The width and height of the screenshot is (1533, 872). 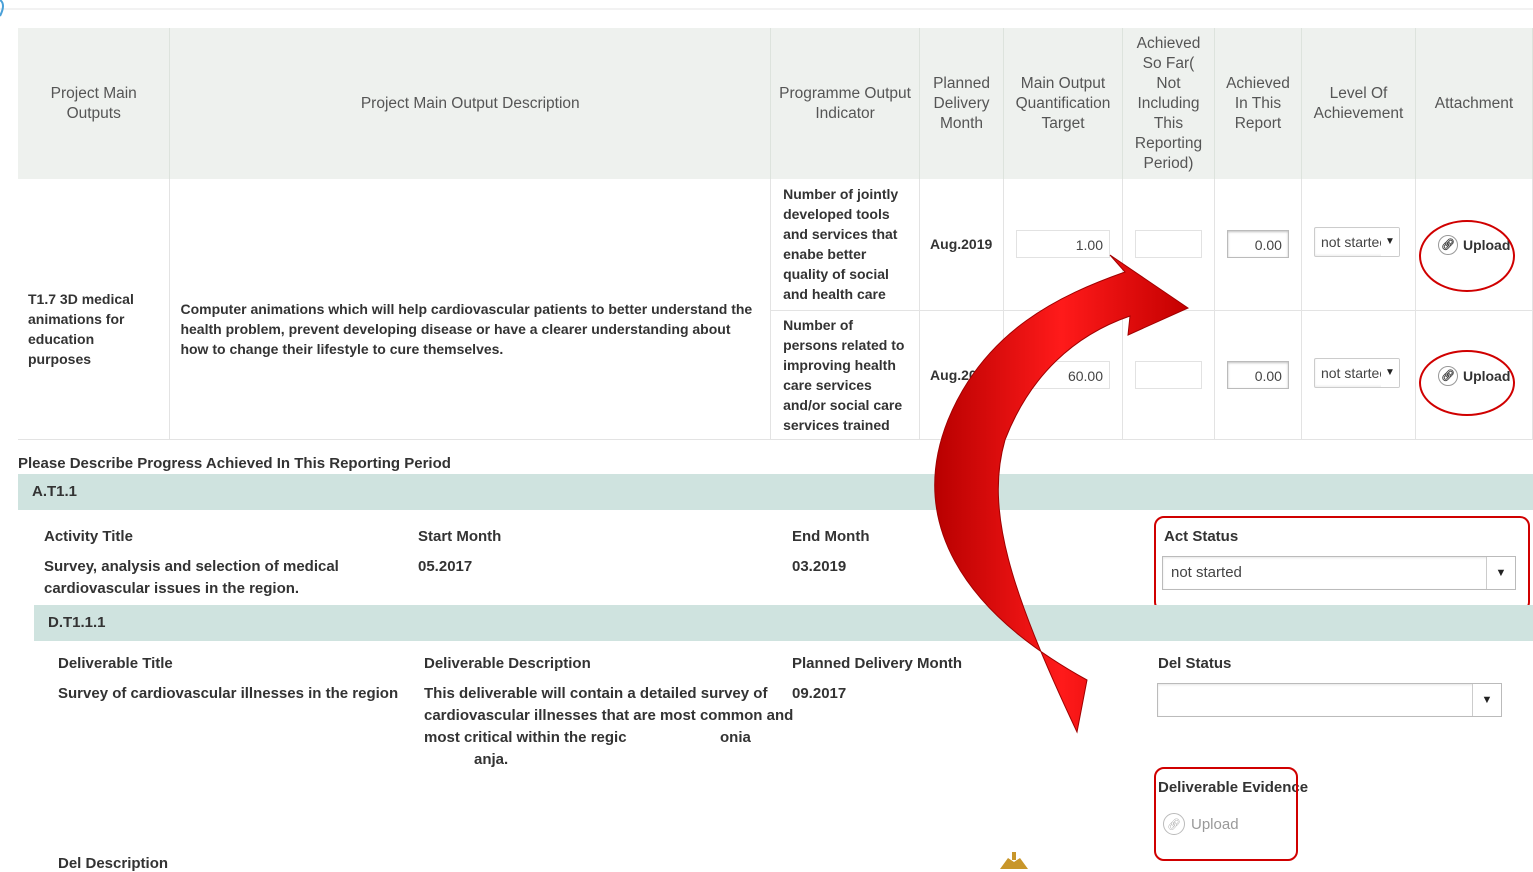 I want to click on del-status-label: Del Status, so click(x=1195, y=663).